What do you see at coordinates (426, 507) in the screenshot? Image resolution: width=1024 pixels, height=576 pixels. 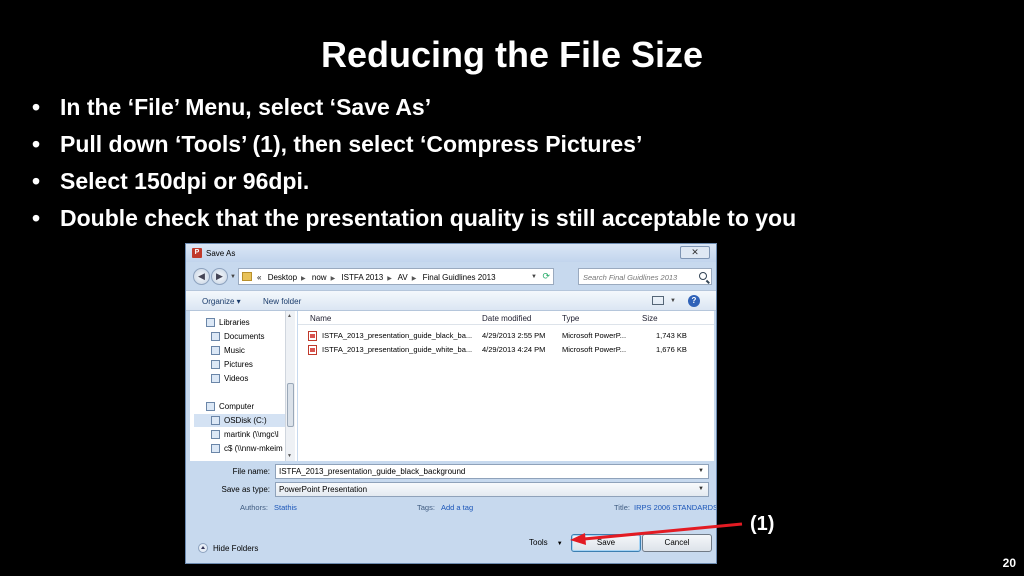 I see `tags-label: Tags:` at bounding box center [426, 507].